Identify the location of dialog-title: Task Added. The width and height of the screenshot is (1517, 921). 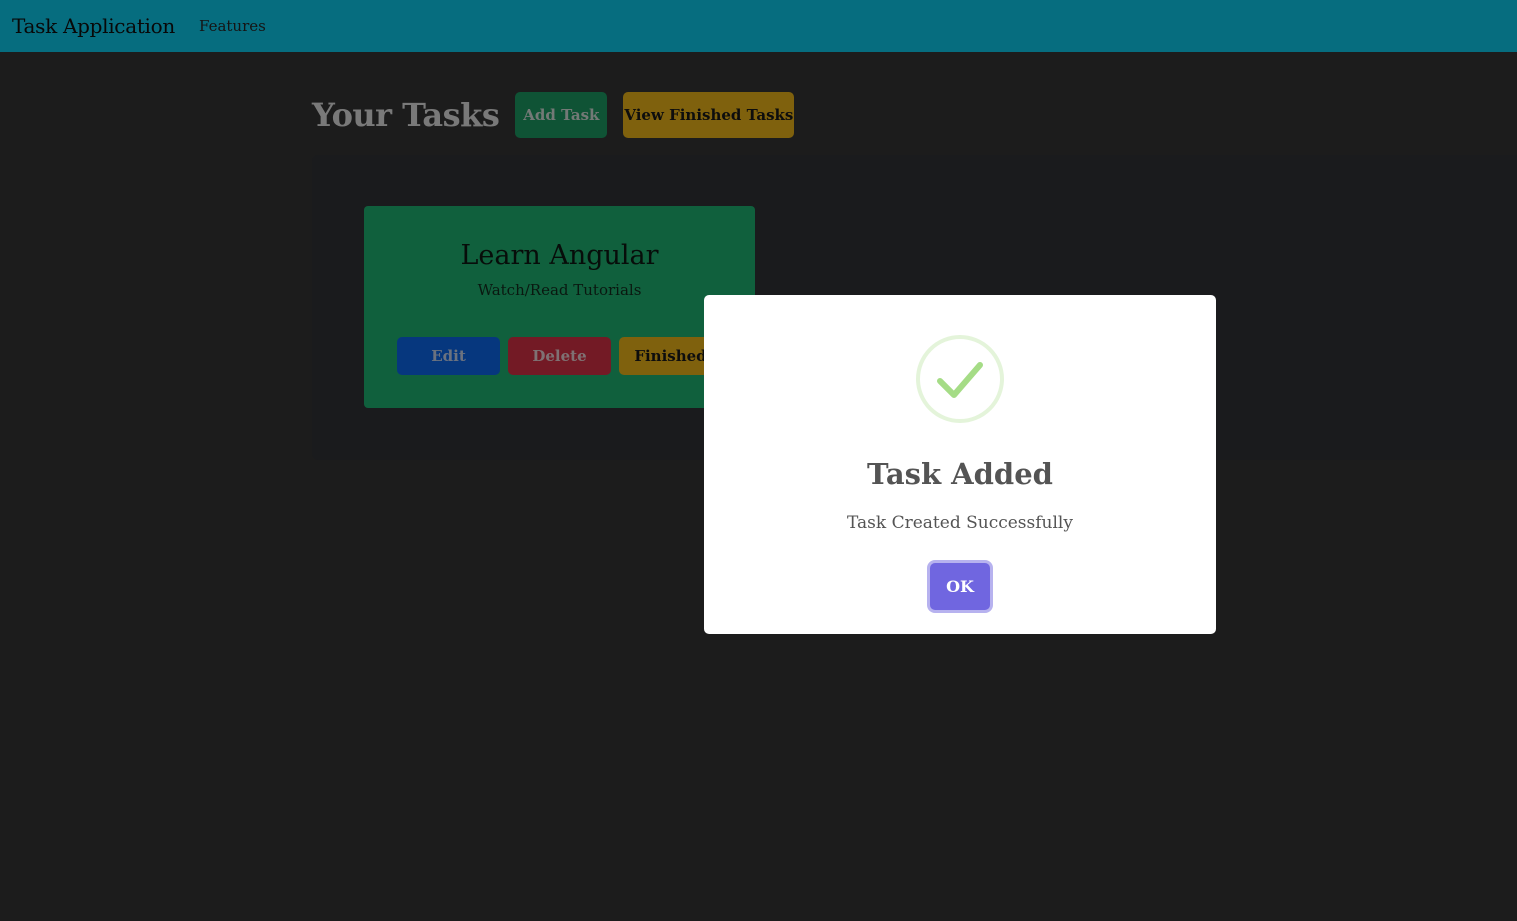
(960, 474).